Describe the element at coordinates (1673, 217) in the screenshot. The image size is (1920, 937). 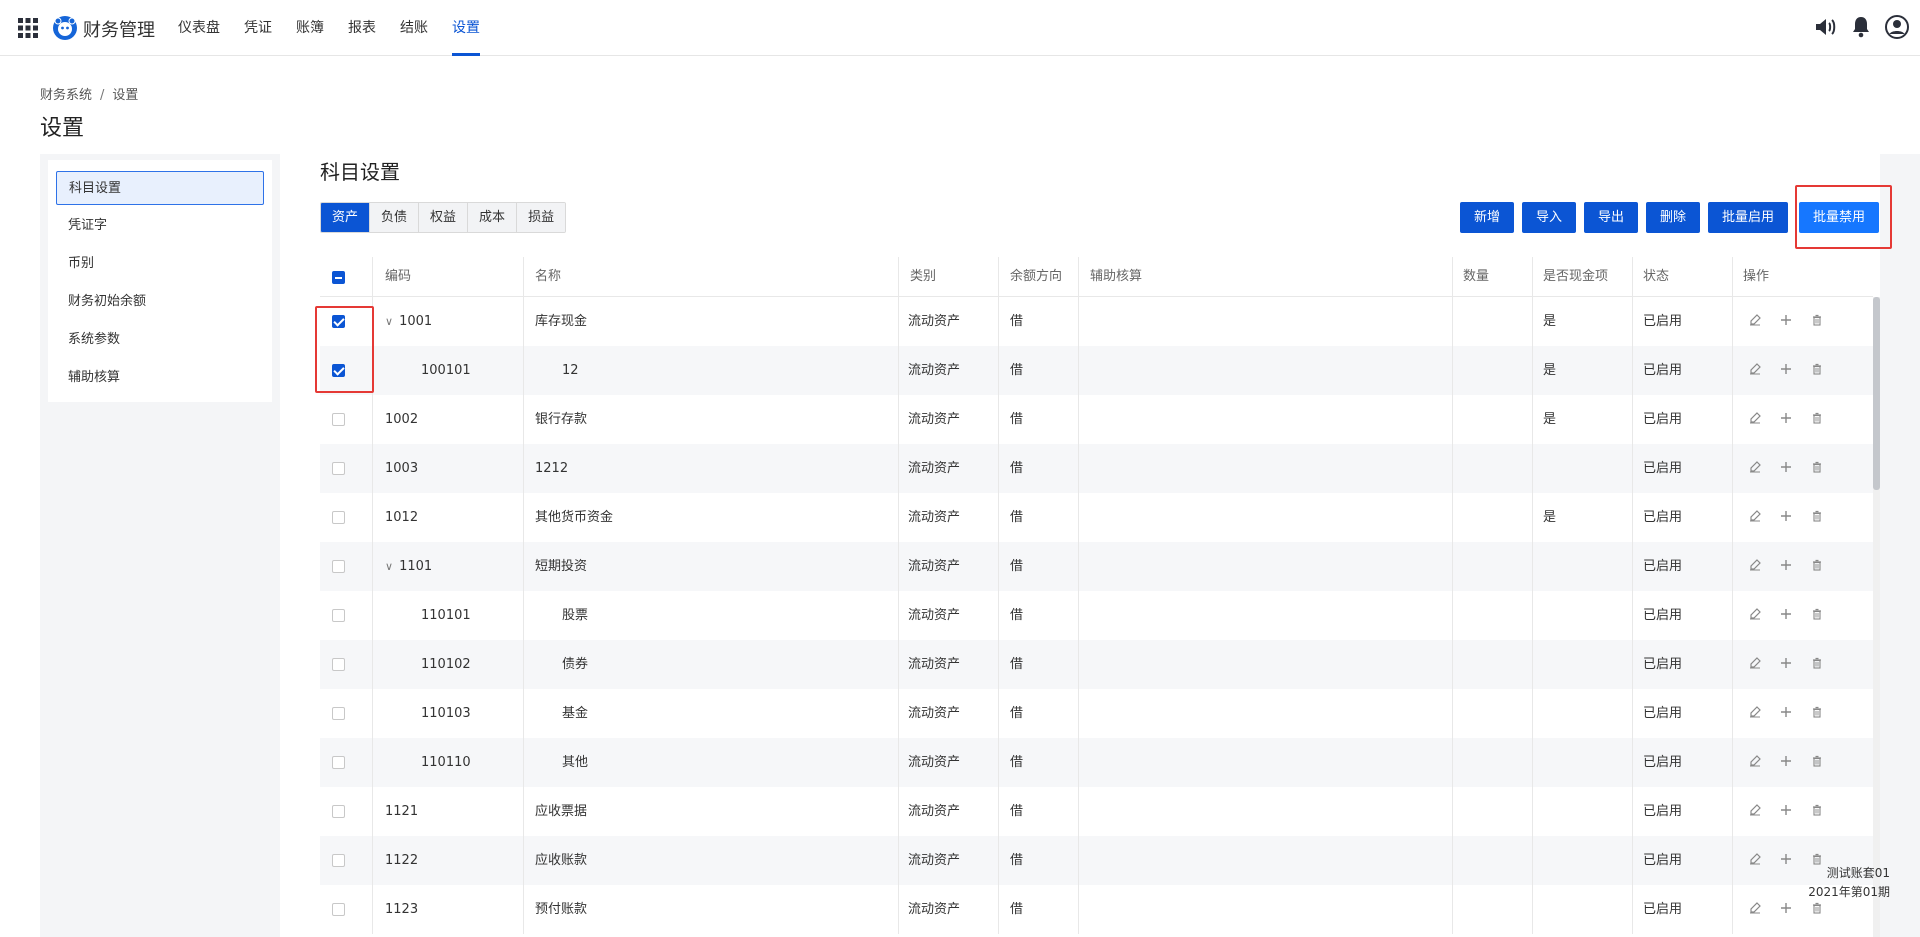
I see `delete-button: 删除` at that location.